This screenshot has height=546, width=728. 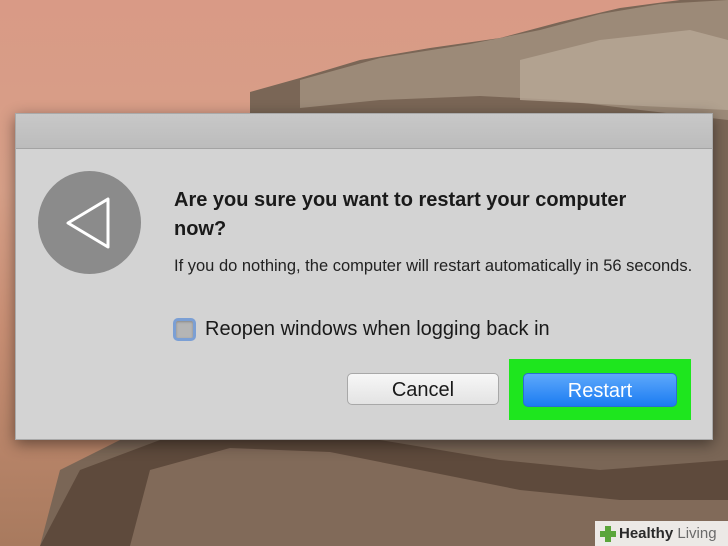 I want to click on watermark-text: Healthy Living, so click(x=668, y=533).